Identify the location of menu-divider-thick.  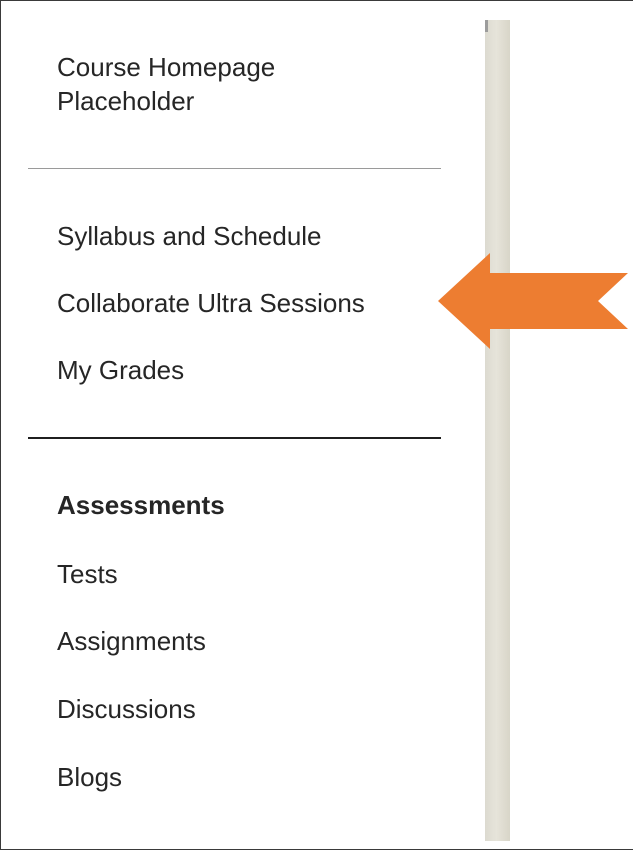
(234, 438).